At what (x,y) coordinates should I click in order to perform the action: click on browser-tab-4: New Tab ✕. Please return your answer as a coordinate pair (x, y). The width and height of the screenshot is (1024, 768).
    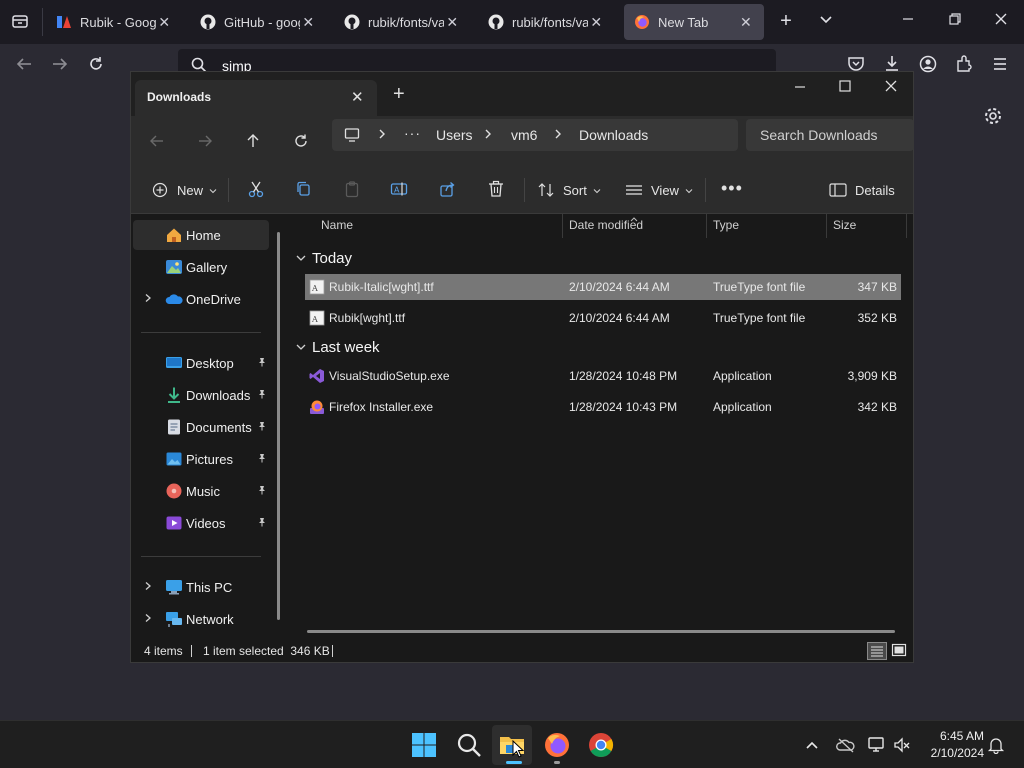
    Looking at the image, I should click on (694, 22).